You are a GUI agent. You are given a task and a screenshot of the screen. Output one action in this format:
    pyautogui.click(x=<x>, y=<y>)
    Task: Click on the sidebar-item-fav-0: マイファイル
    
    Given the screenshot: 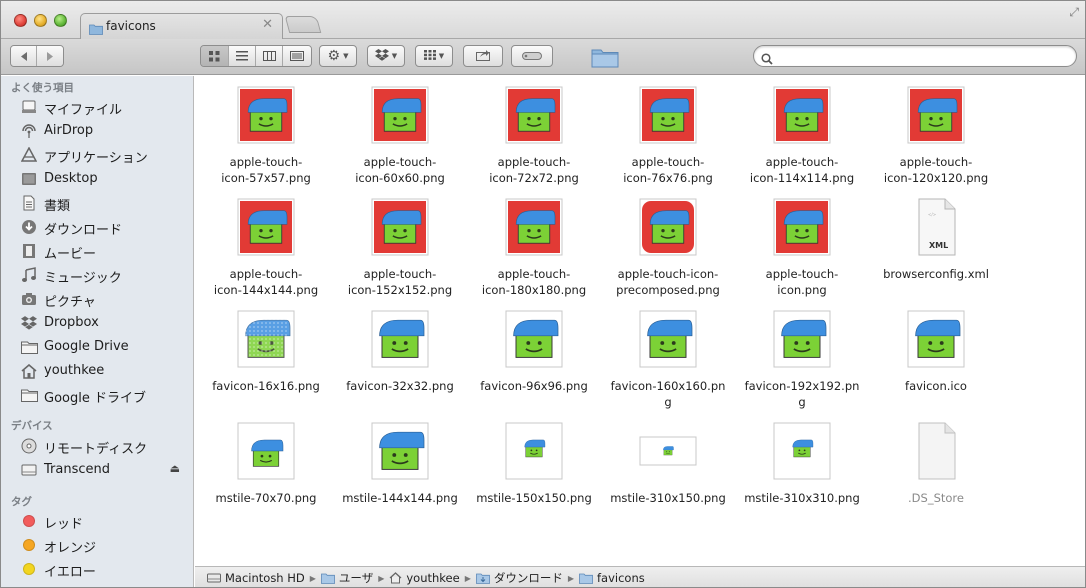 What is the action you would take?
    pyautogui.click(x=97, y=107)
    